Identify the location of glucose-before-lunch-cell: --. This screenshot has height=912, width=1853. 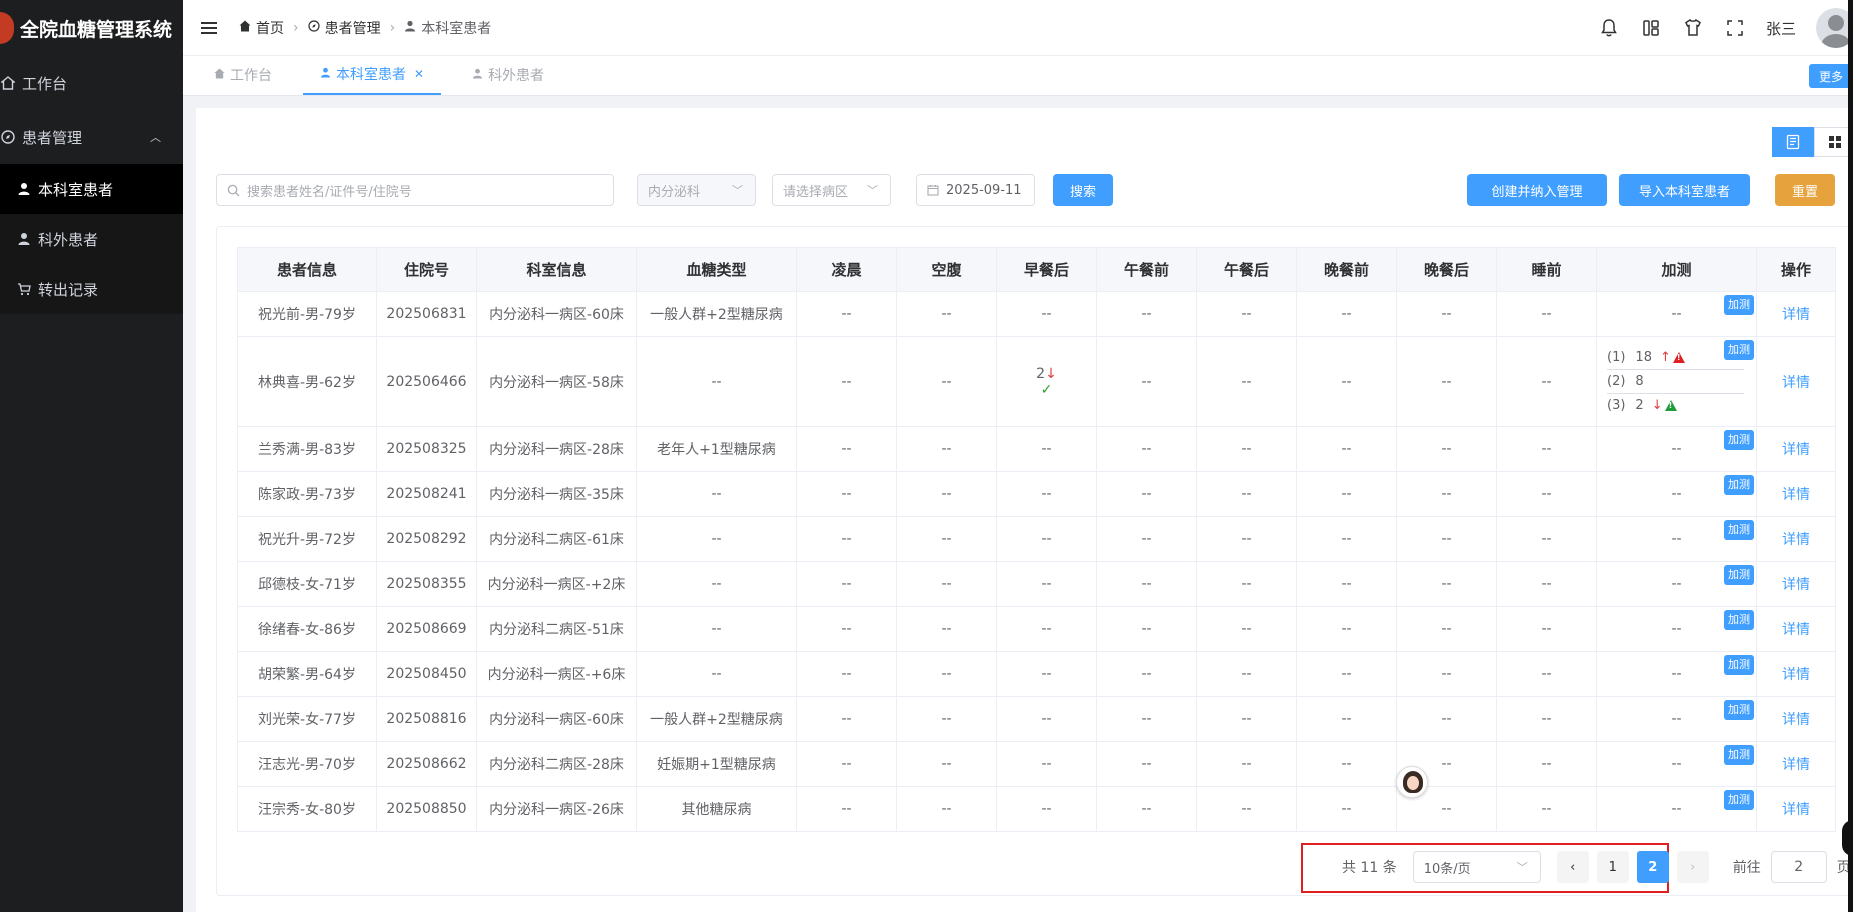
(1146, 539).